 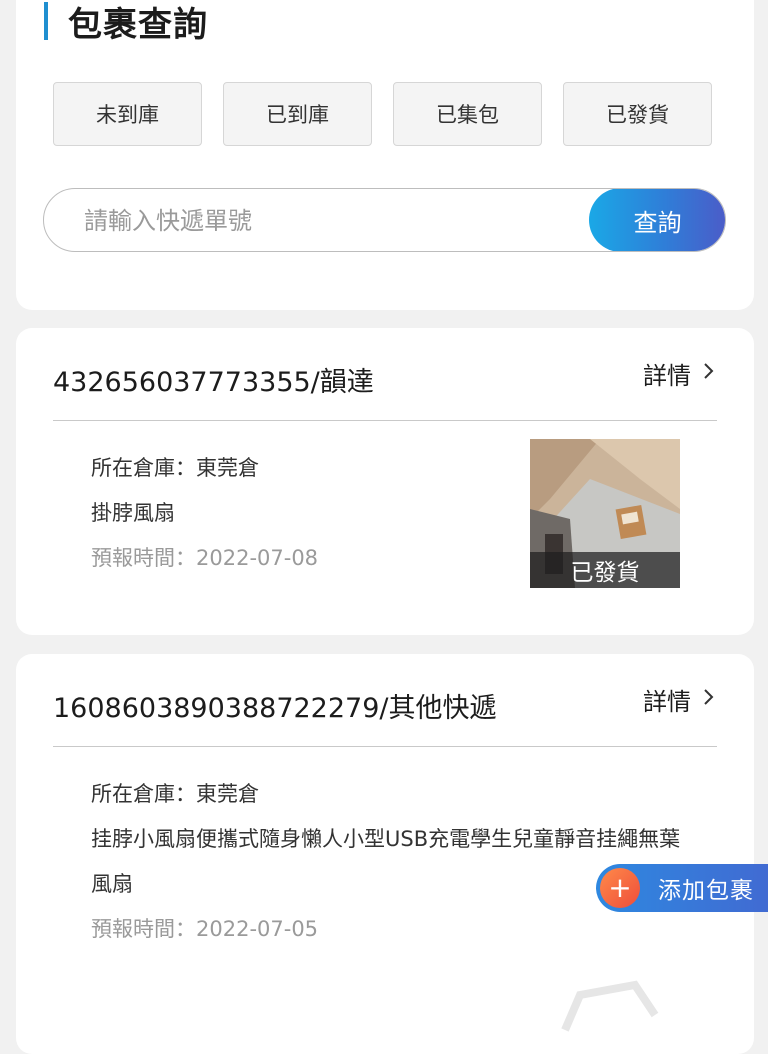 What do you see at coordinates (605, 570) in the screenshot?
I see `parcel-photo-status: 已發貨` at bounding box center [605, 570].